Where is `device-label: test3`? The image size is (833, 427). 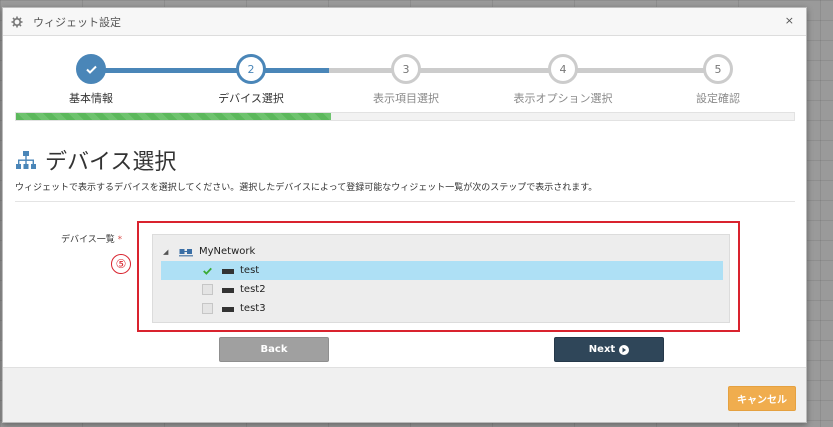
device-label: test3 is located at coordinates (253, 308).